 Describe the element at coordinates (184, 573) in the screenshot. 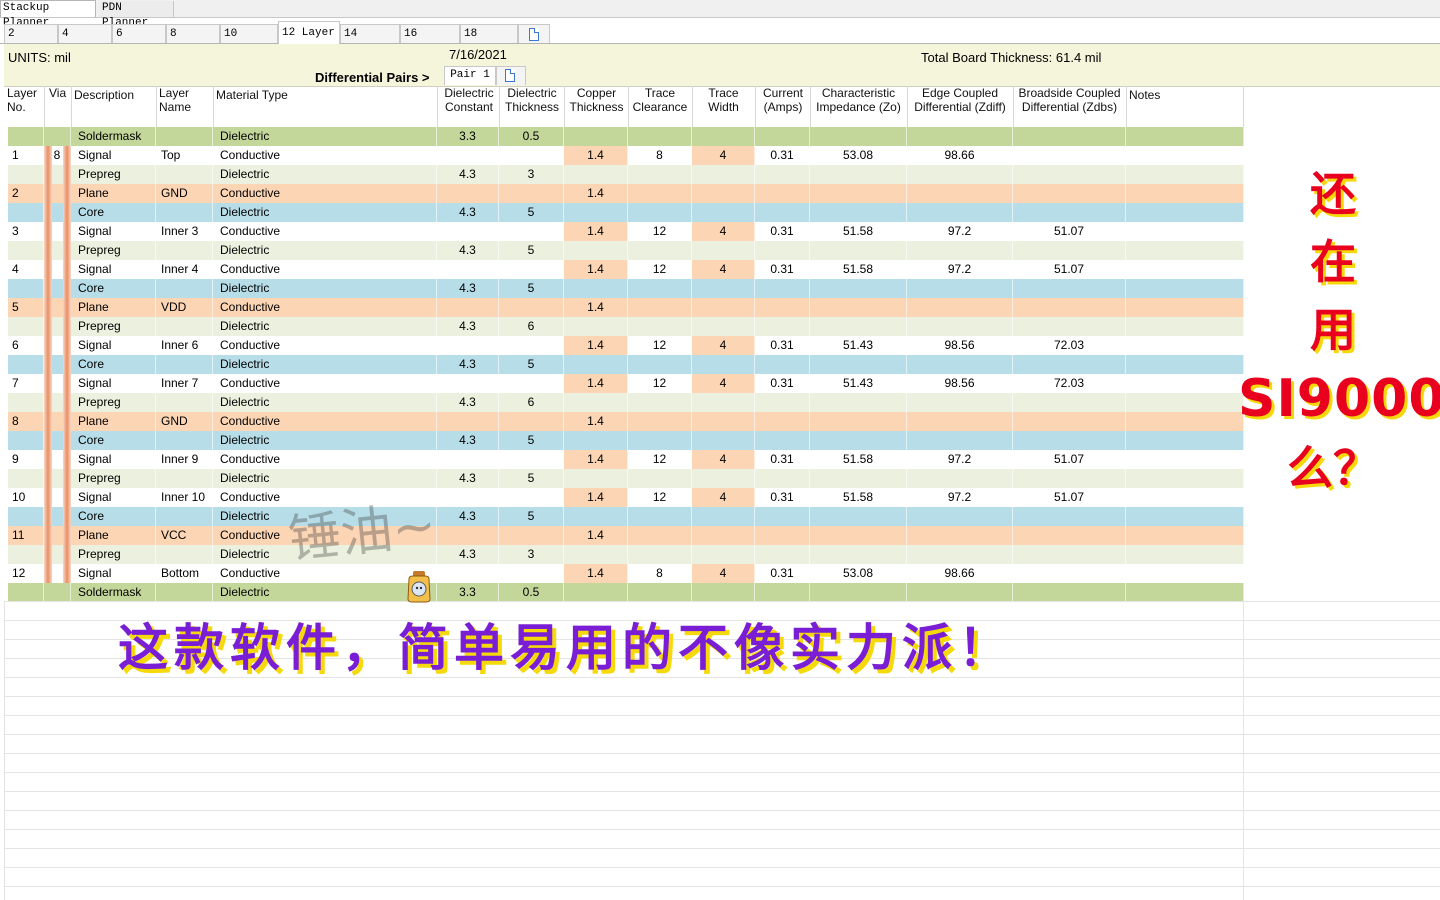

I see `cell-name: Bottom` at that location.